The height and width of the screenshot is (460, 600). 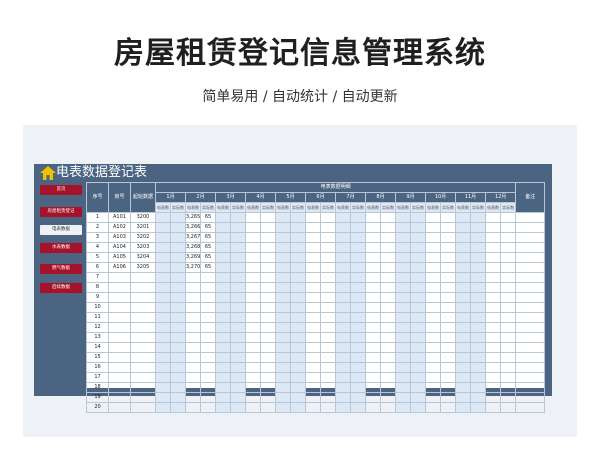 What do you see at coordinates (97, 237) in the screenshot?
I see `table-cell: 3` at bounding box center [97, 237].